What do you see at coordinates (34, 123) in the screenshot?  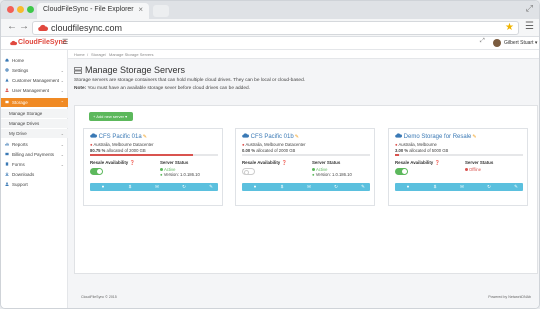 I see `sidebar-subitem-manage-drives: Manage Drives` at bounding box center [34, 123].